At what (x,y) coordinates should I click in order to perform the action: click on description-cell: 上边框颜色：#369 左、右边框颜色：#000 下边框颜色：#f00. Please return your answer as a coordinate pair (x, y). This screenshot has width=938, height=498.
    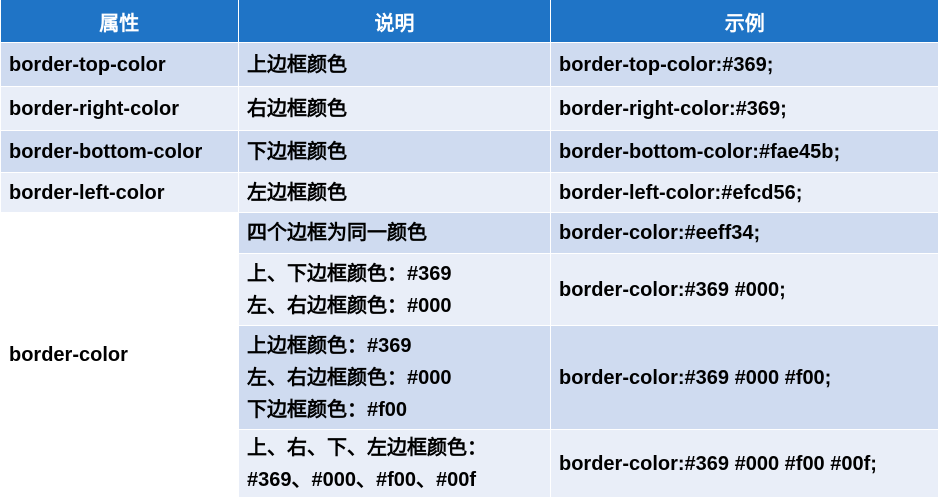
    Looking at the image, I should click on (394, 377).